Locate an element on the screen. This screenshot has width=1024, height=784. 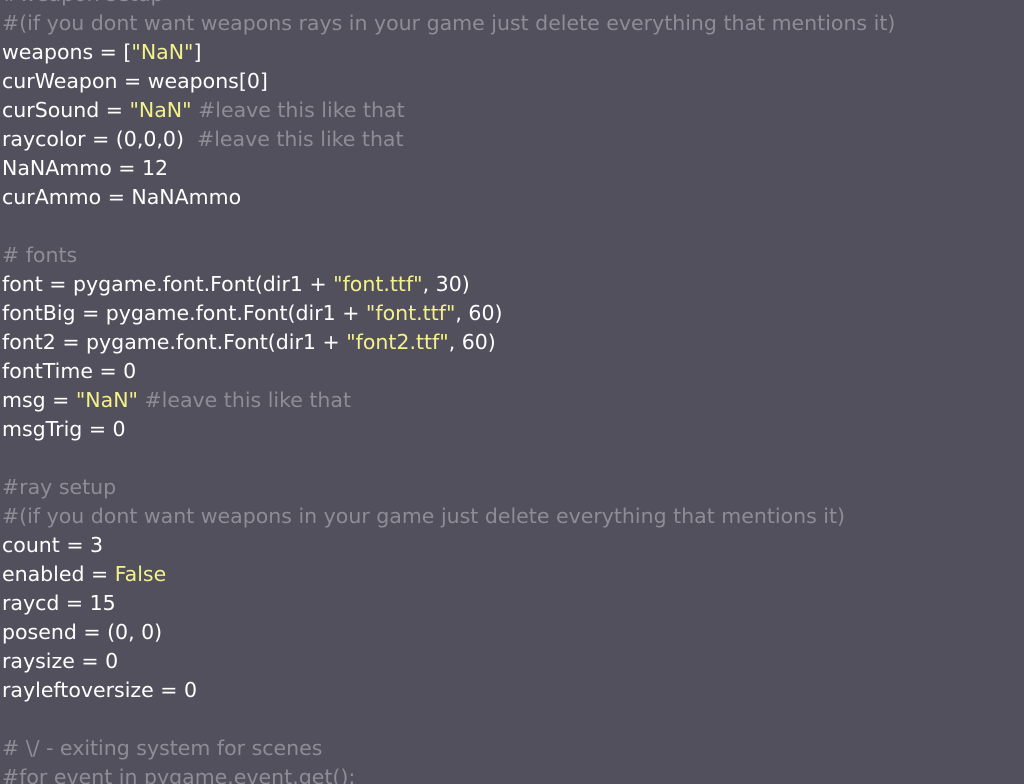
code-line: posend = (0, 0) is located at coordinates (82, 632).